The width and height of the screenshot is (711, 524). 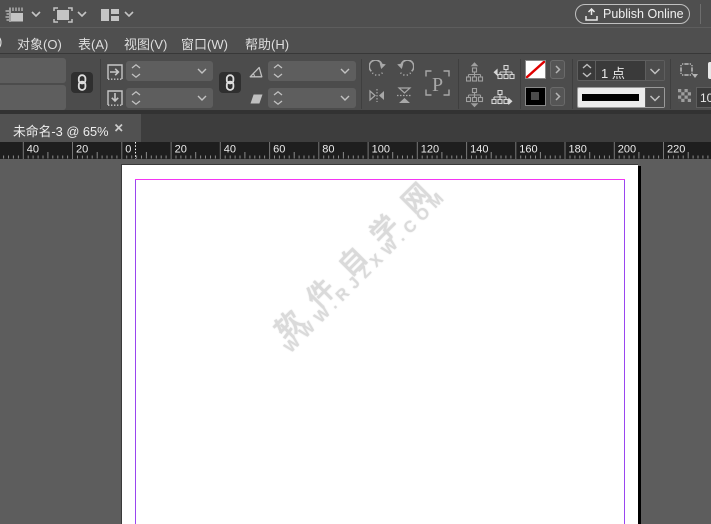 I want to click on svg-text: 80, so click(x=328, y=150).